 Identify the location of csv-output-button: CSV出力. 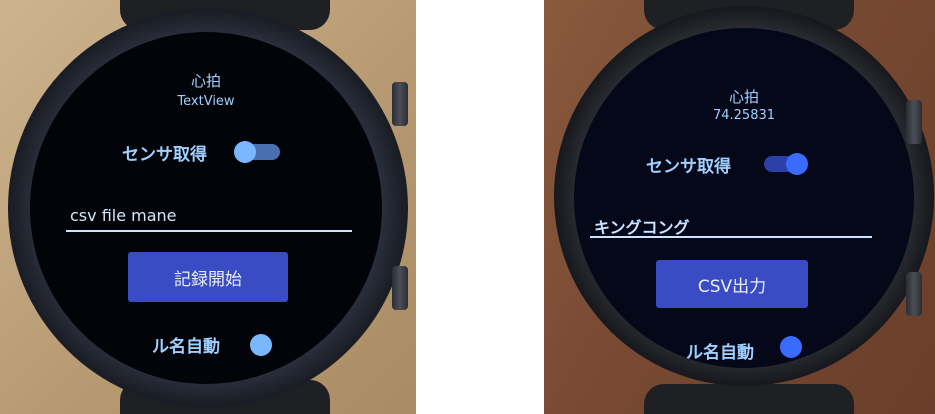
(732, 284).